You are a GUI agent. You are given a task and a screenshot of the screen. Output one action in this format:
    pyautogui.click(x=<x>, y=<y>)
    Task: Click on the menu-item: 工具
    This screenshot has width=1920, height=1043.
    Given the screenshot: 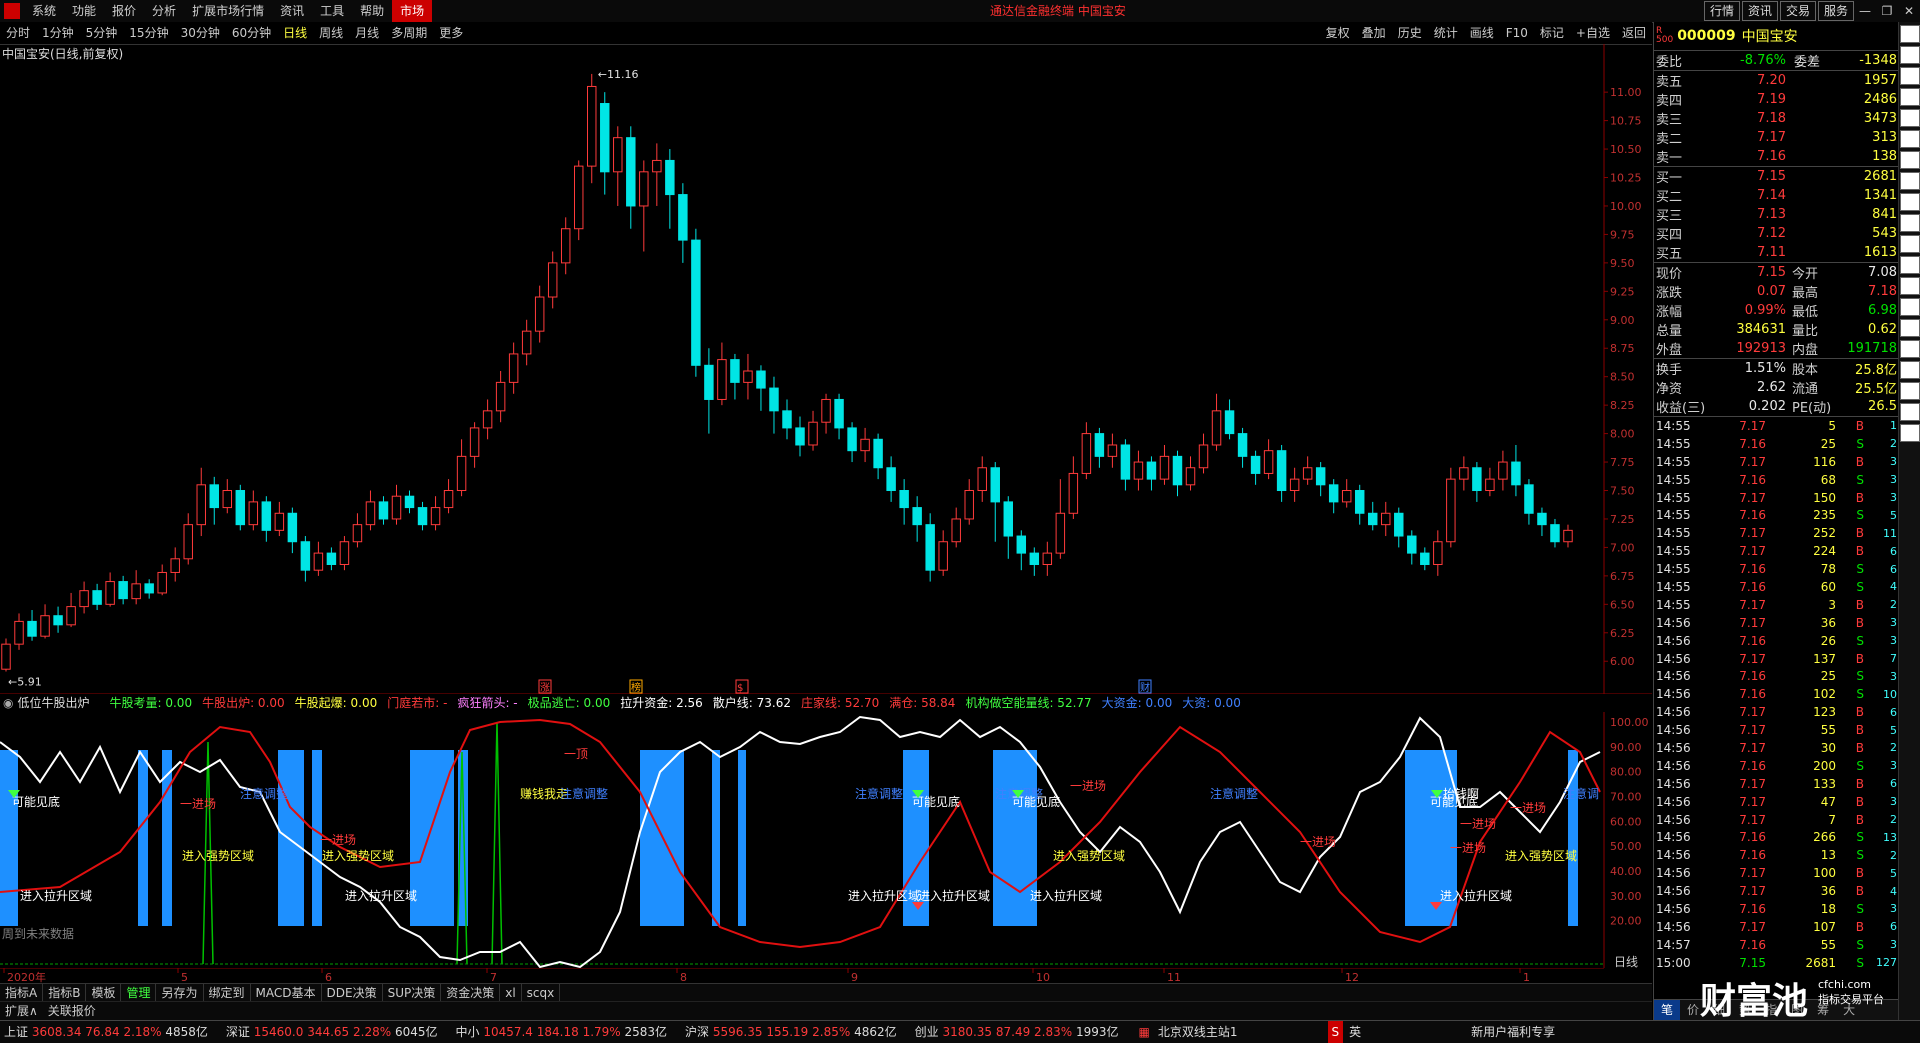 What is the action you would take?
    pyautogui.click(x=332, y=11)
    